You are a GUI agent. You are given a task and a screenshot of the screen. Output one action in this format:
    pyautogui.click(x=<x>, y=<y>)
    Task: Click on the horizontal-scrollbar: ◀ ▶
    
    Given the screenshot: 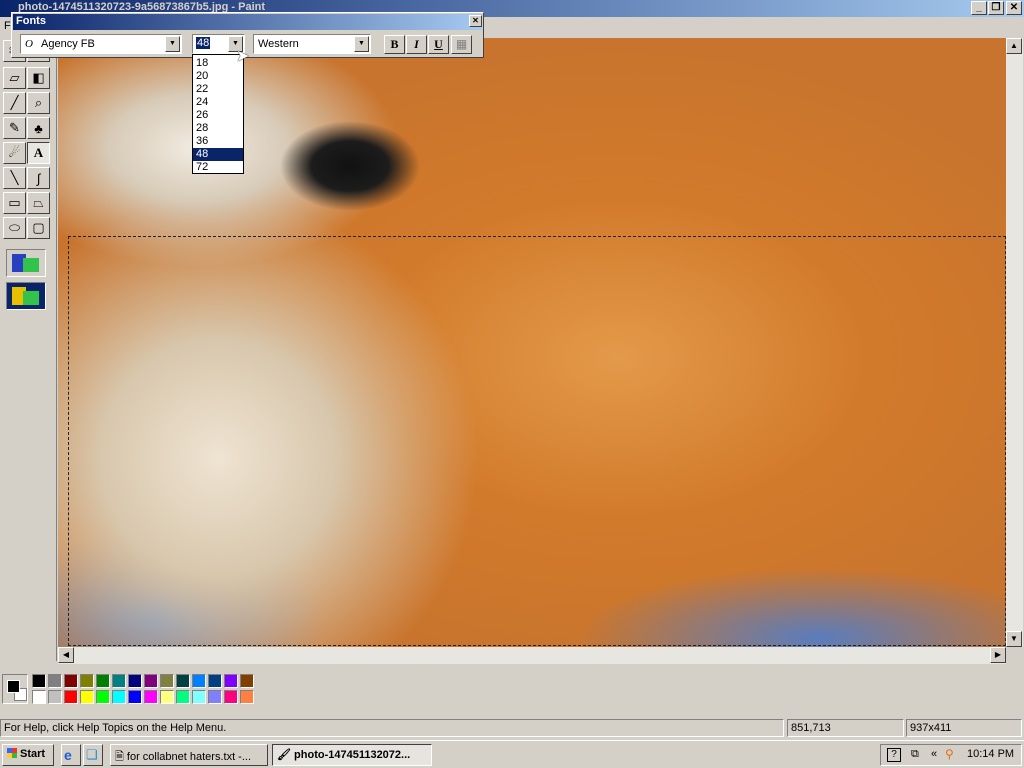 What is the action you would take?
    pyautogui.click(x=532, y=655)
    